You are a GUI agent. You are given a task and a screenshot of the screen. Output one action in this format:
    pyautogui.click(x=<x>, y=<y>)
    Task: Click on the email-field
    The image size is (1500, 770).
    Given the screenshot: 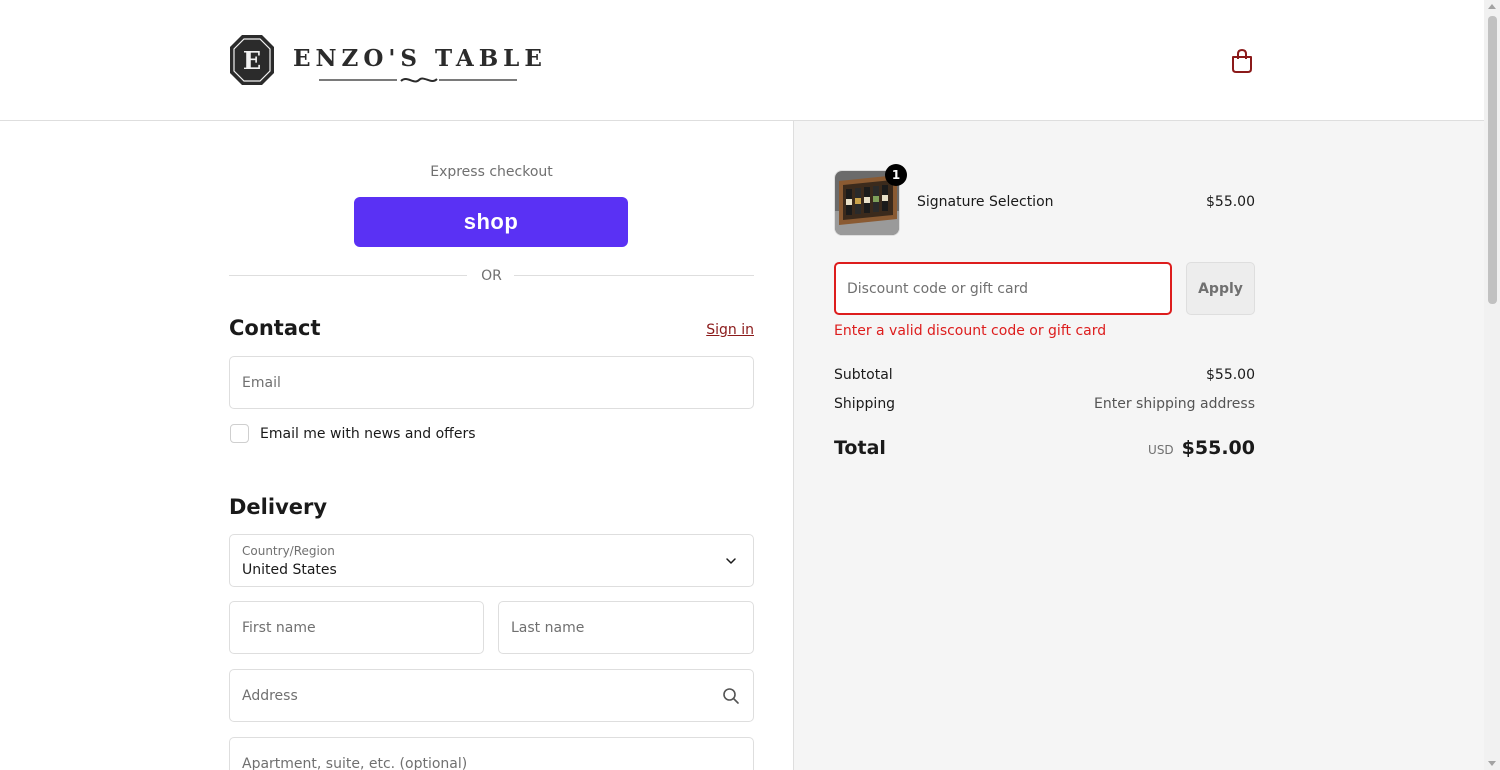 What is the action you would take?
    pyautogui.click(x=491, y=382)
    